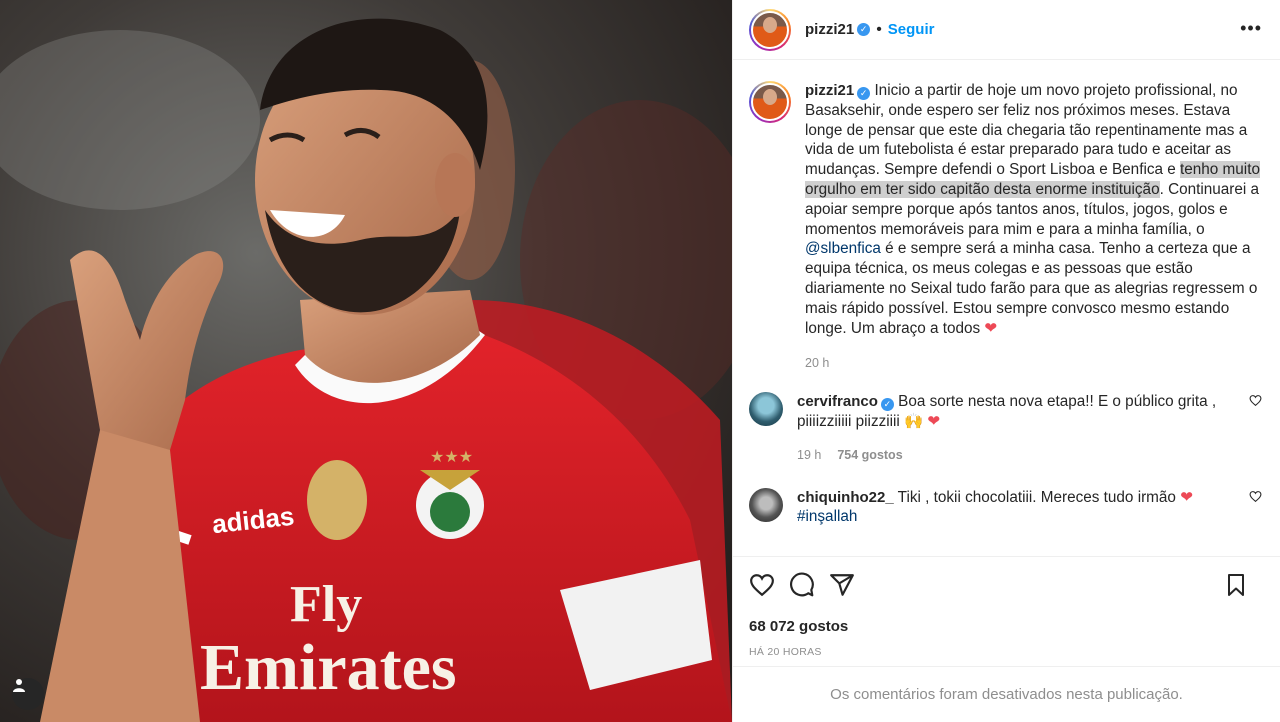 The width and height of the screenshot is (1280, 722). Describe the element at coordinates (827, 516) in the screenshot. I see `hashtag-link: #inşallah` at that location.